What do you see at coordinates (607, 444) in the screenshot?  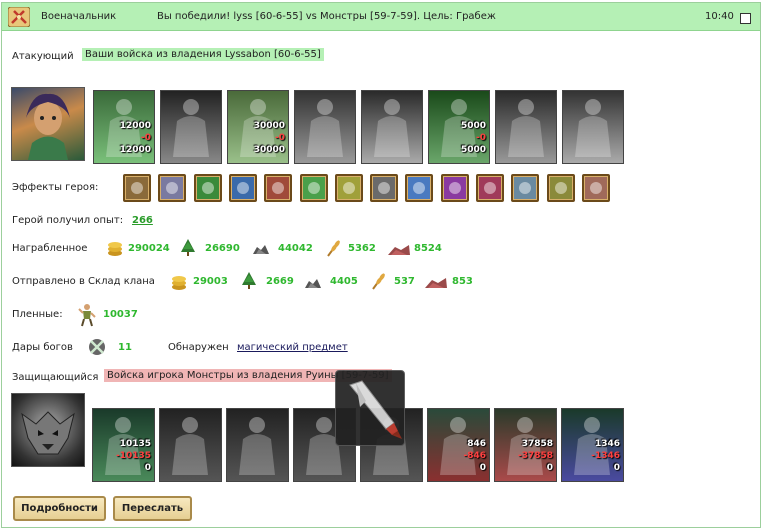 I see `unit-count: 1346` at bounding box center [607, 444].